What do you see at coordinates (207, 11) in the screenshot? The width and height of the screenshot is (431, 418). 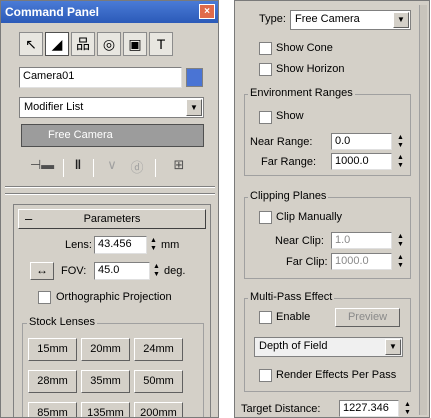 I see `close-icon: ×` at bounding box center [207, 11].